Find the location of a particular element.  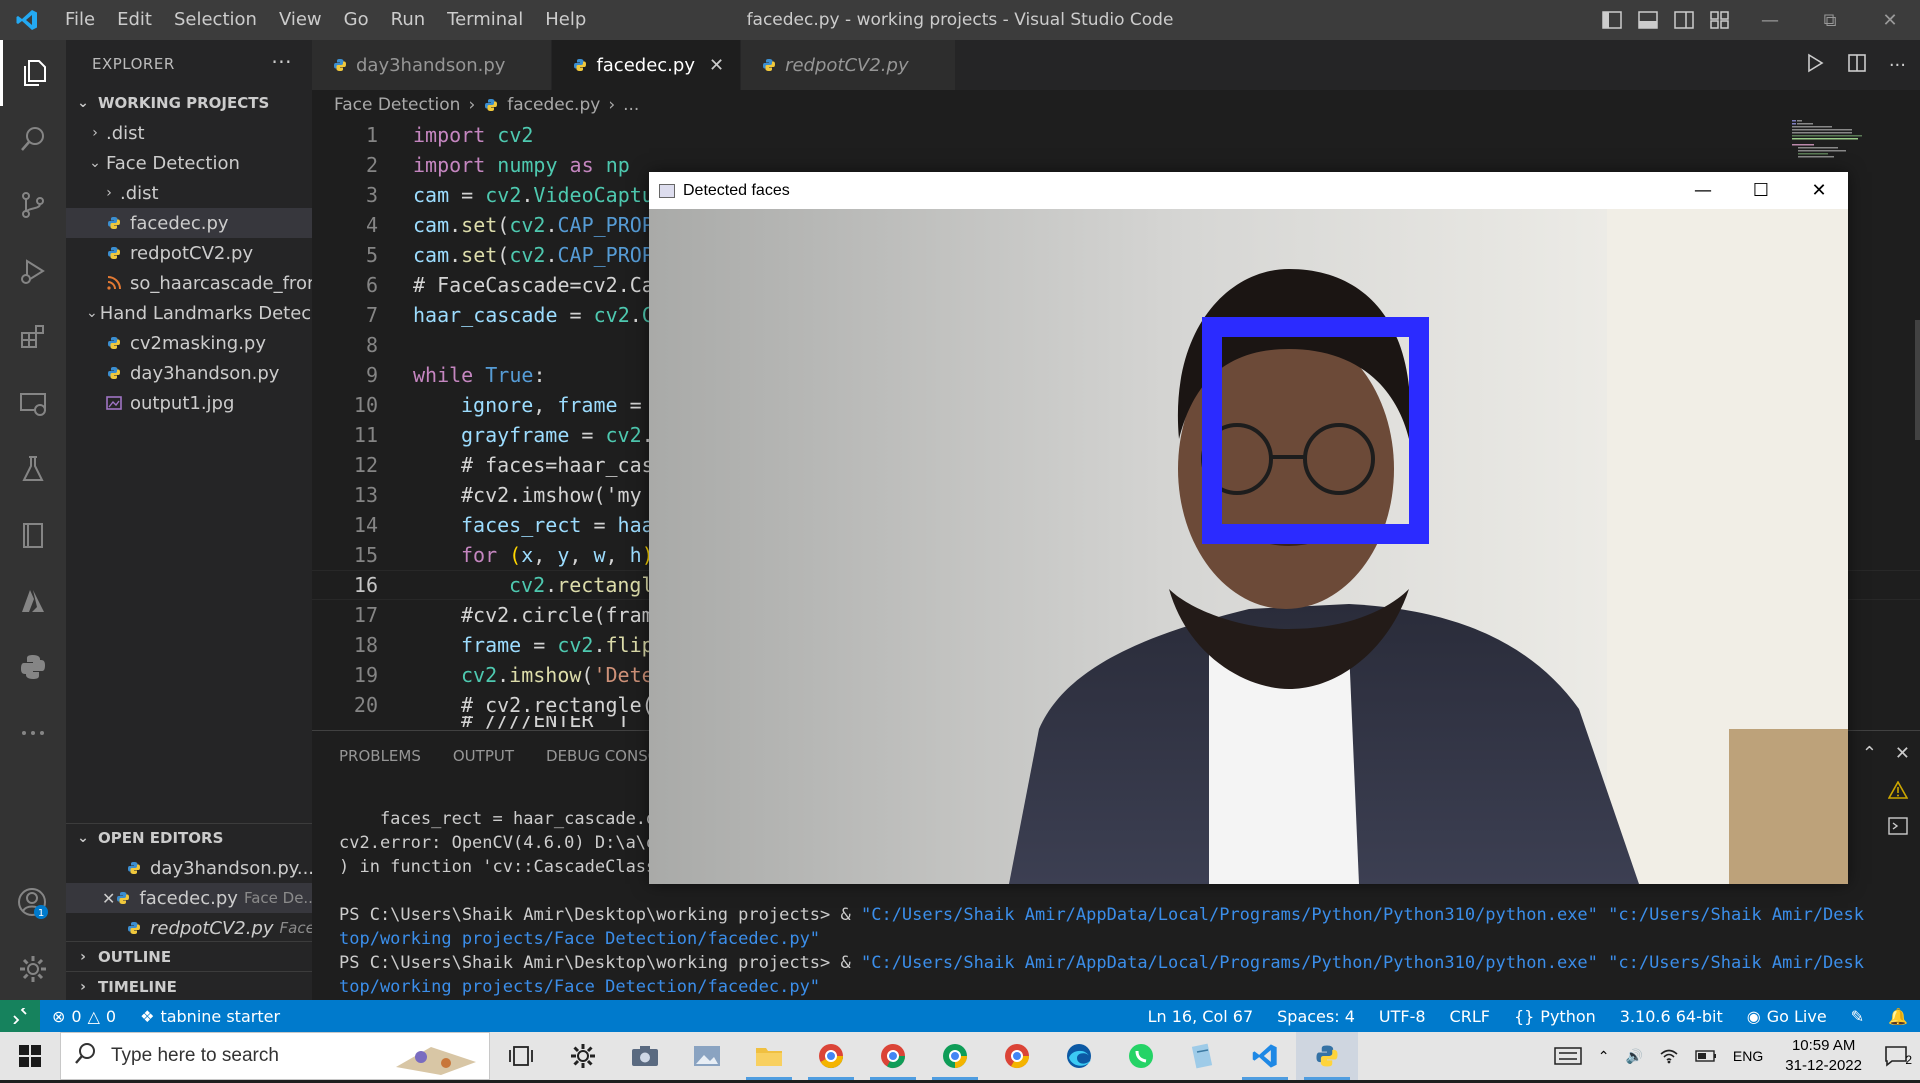

notebook-icon is located at coordinates (33, 535).